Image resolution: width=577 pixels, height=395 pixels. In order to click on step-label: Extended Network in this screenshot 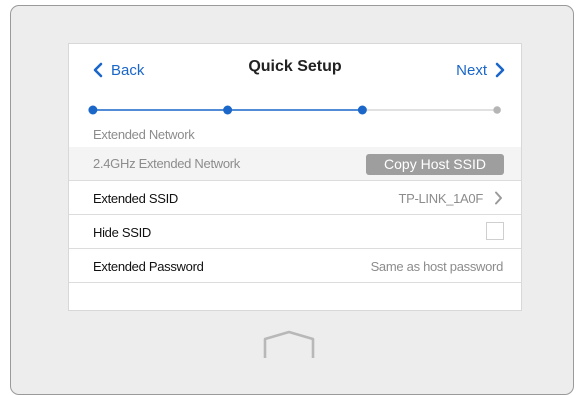, I will do `click(144, 134)`.